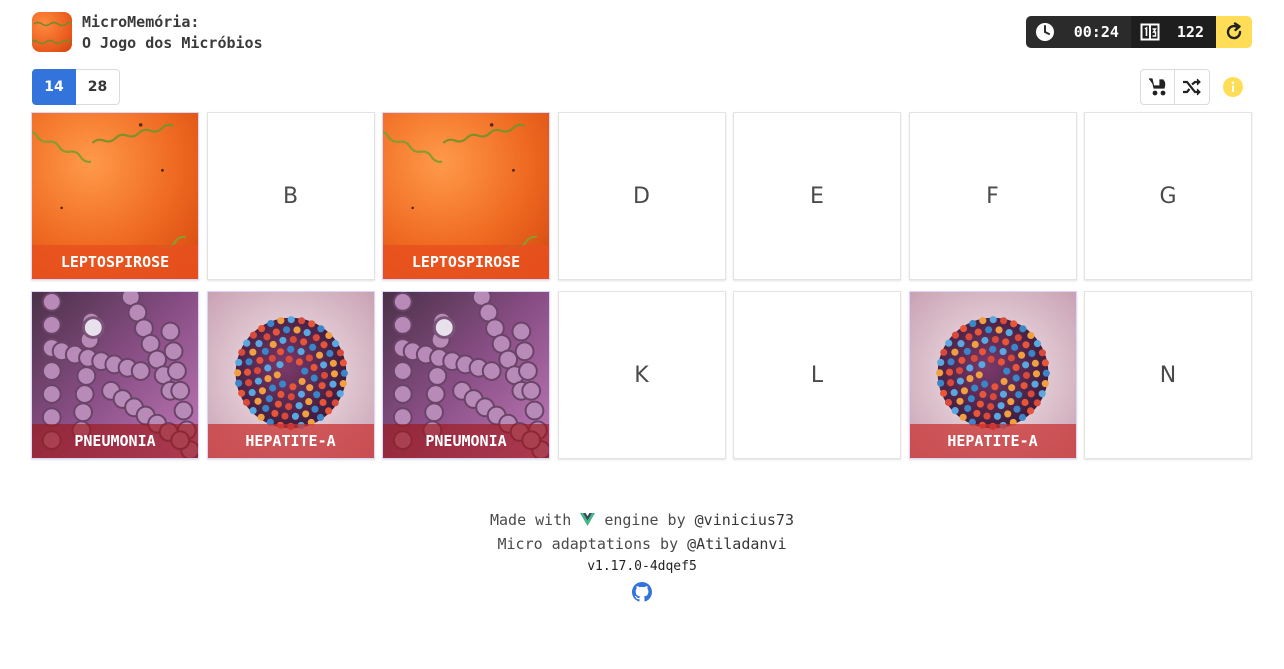  I want to click on info-button, so click(1233, 87).